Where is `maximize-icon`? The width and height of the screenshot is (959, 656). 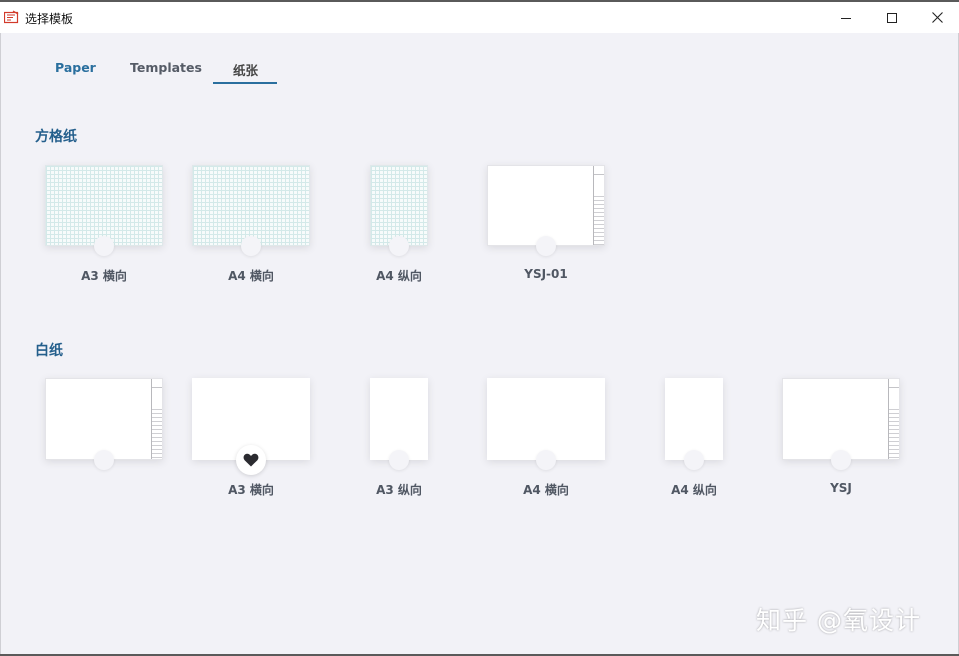 maximize-icon is located at coordinates (892, 17).